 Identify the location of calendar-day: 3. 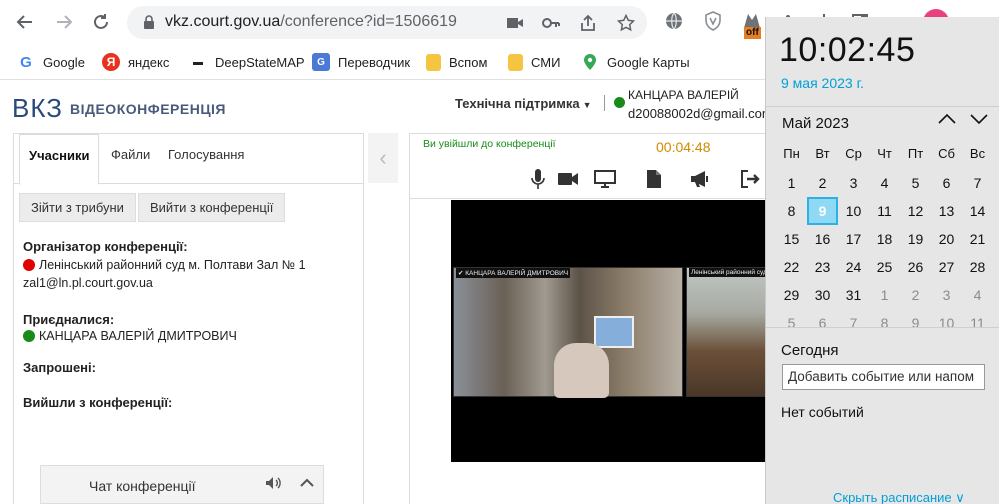
(853, 183).